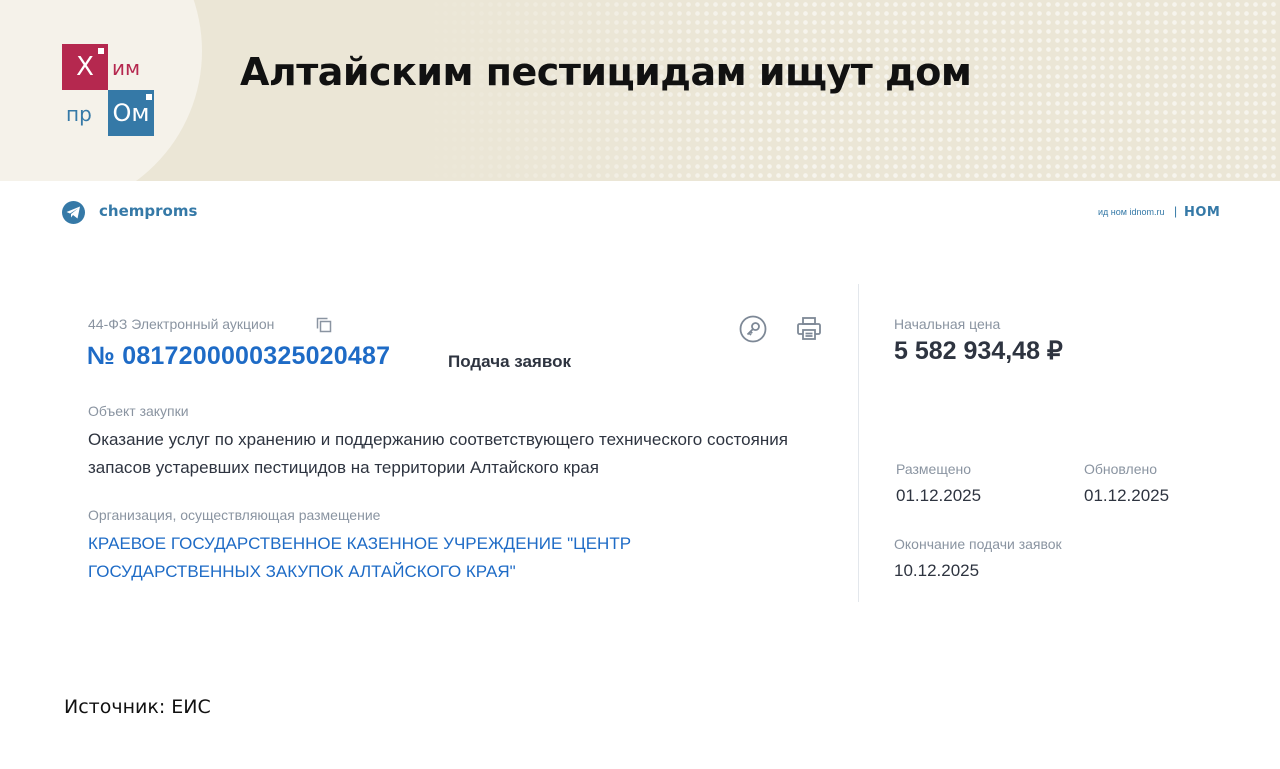 The width and height of the screenshot is (1280, 769). Describe the element at coordinates (978, 544) in the screenshot. I see `deadline-label: Окончание подачи заявок` at that location.